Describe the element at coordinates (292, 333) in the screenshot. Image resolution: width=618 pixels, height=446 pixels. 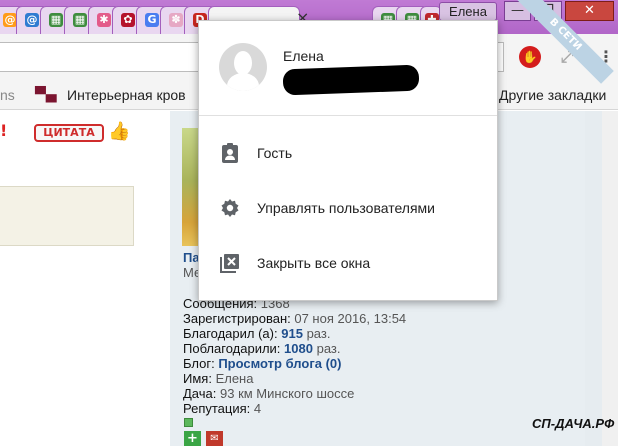
I see `thanked-link: 915` at that location.